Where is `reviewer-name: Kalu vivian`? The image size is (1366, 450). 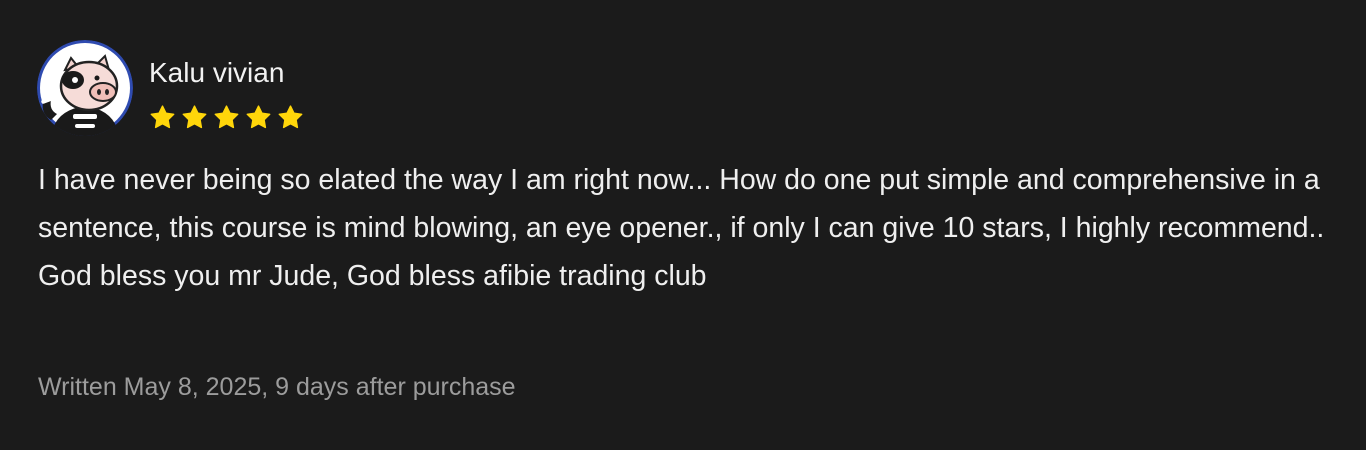
reviewer-name: Kalu vivian is located at coordinates (217, 72).